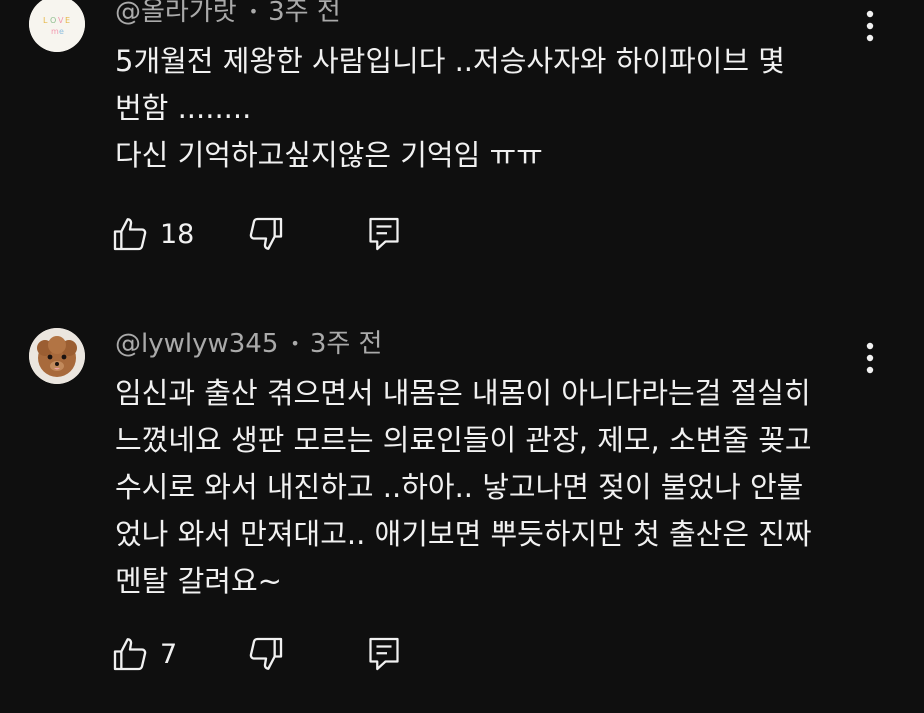  I want to click on comment-meta: @lywlyw345 • 3주 전, so click(248, 344).